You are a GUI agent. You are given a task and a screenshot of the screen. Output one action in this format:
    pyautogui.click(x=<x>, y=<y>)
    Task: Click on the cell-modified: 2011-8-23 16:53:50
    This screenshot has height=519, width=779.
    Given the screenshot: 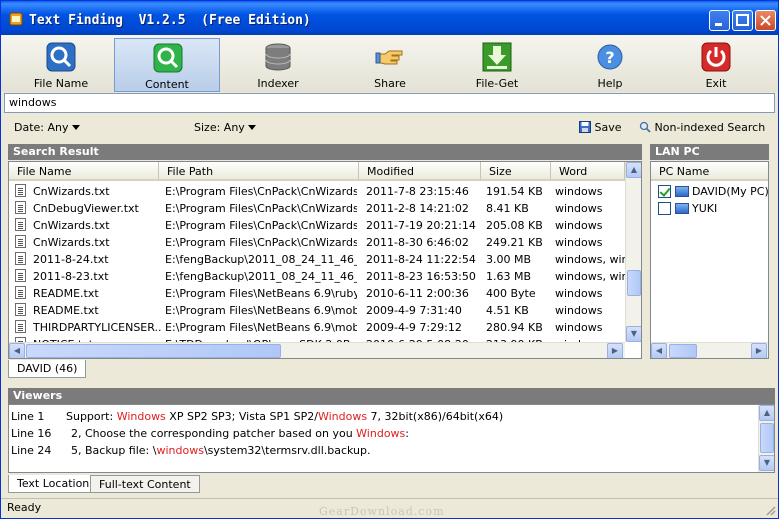 What is the action you would take?
    pyautogui.click(x=421, y=276)
    